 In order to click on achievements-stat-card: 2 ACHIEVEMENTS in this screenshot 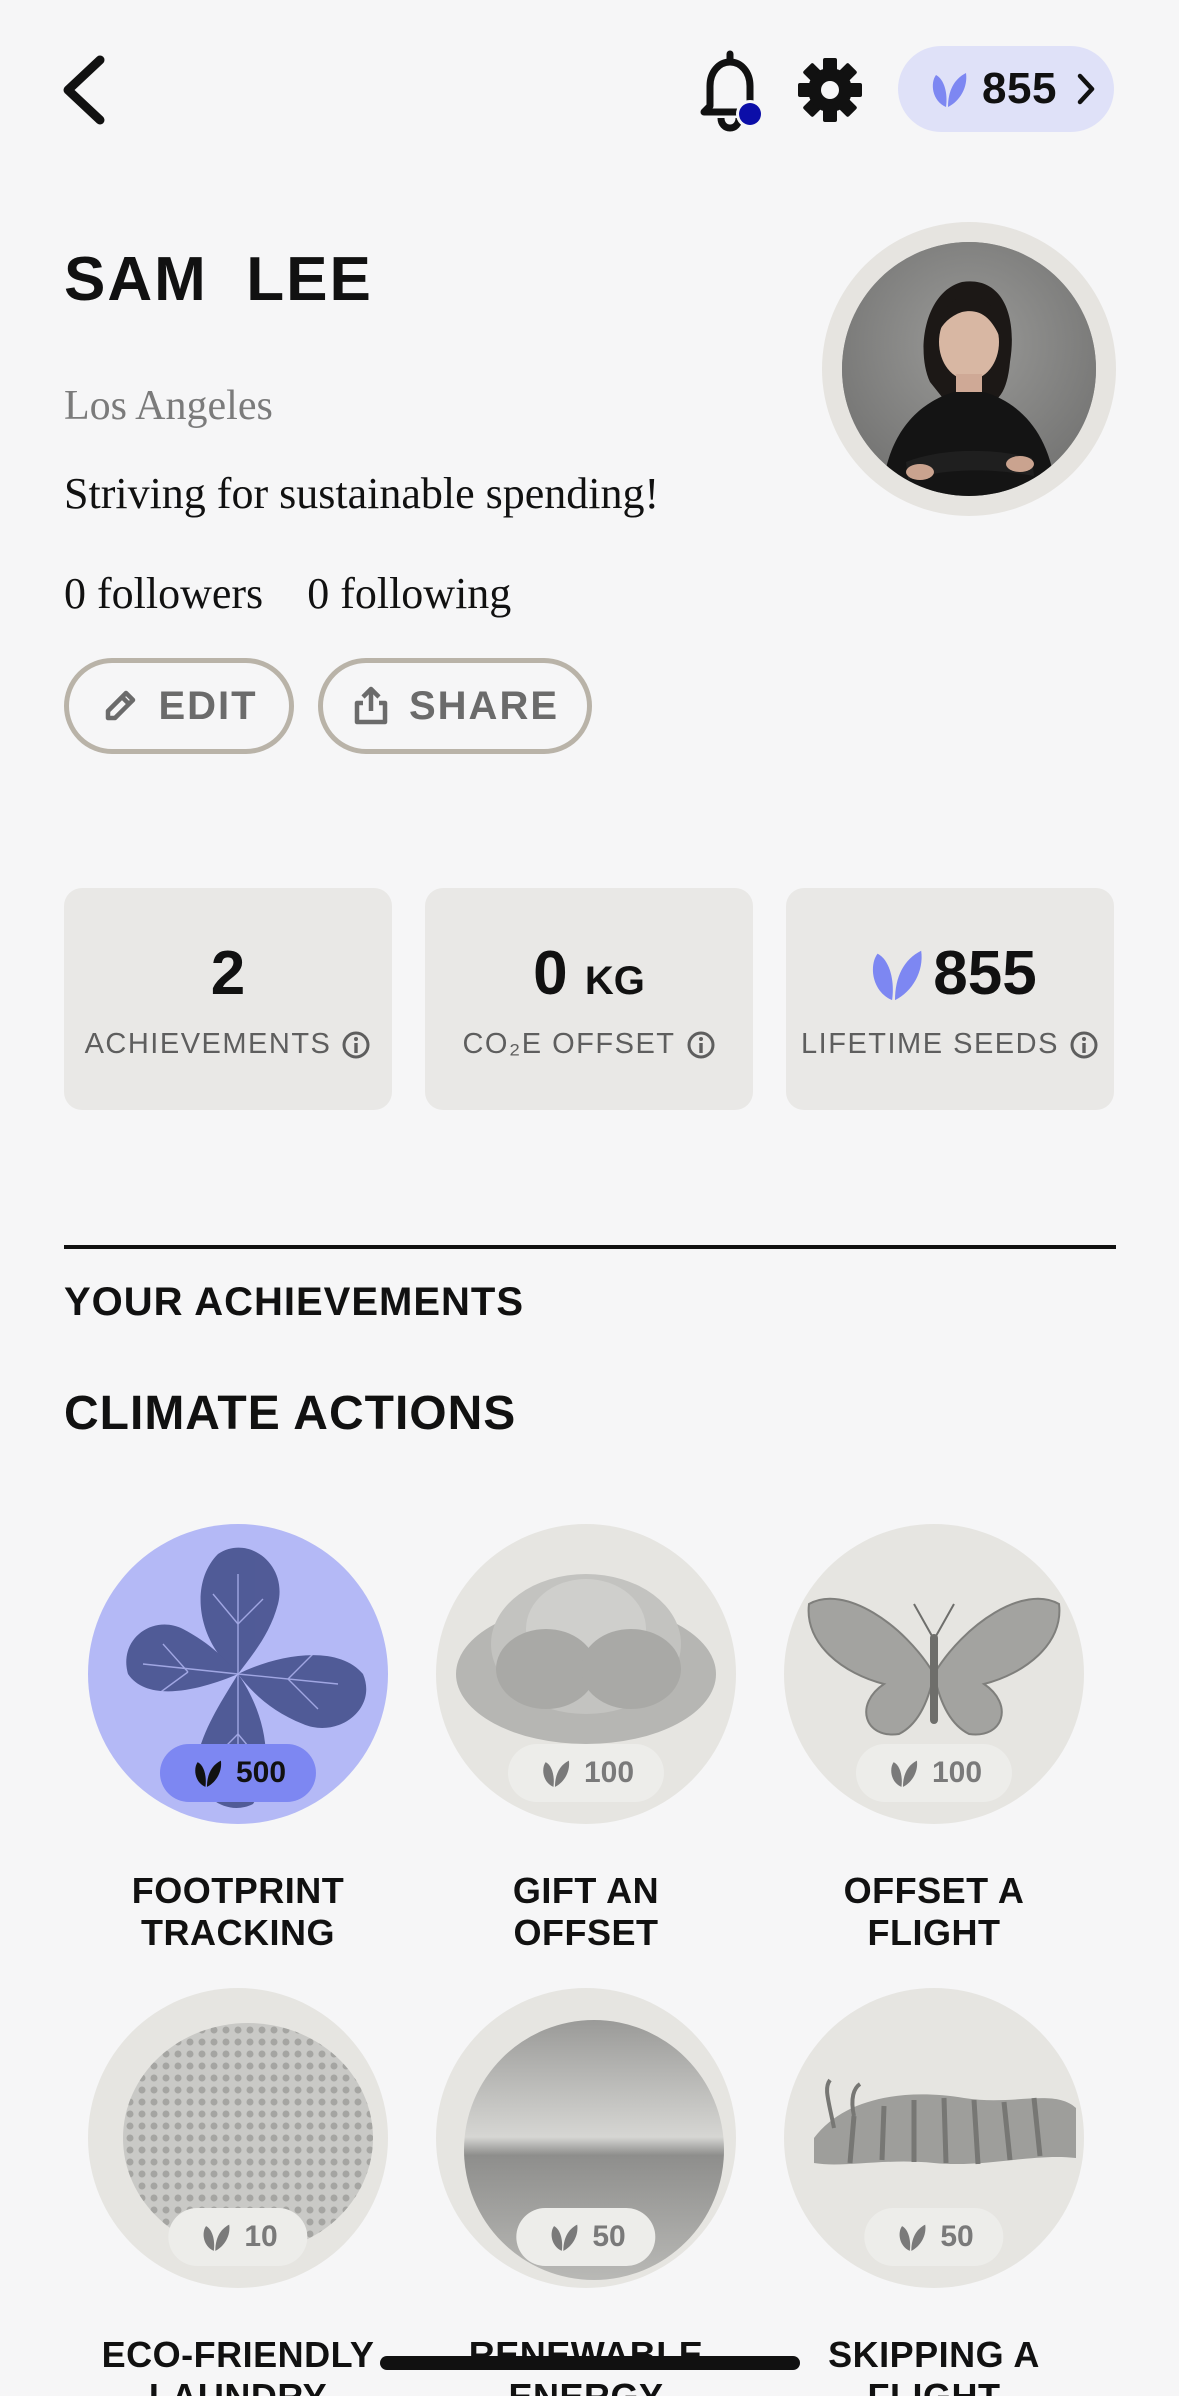, I will do `click(228, 999)`.